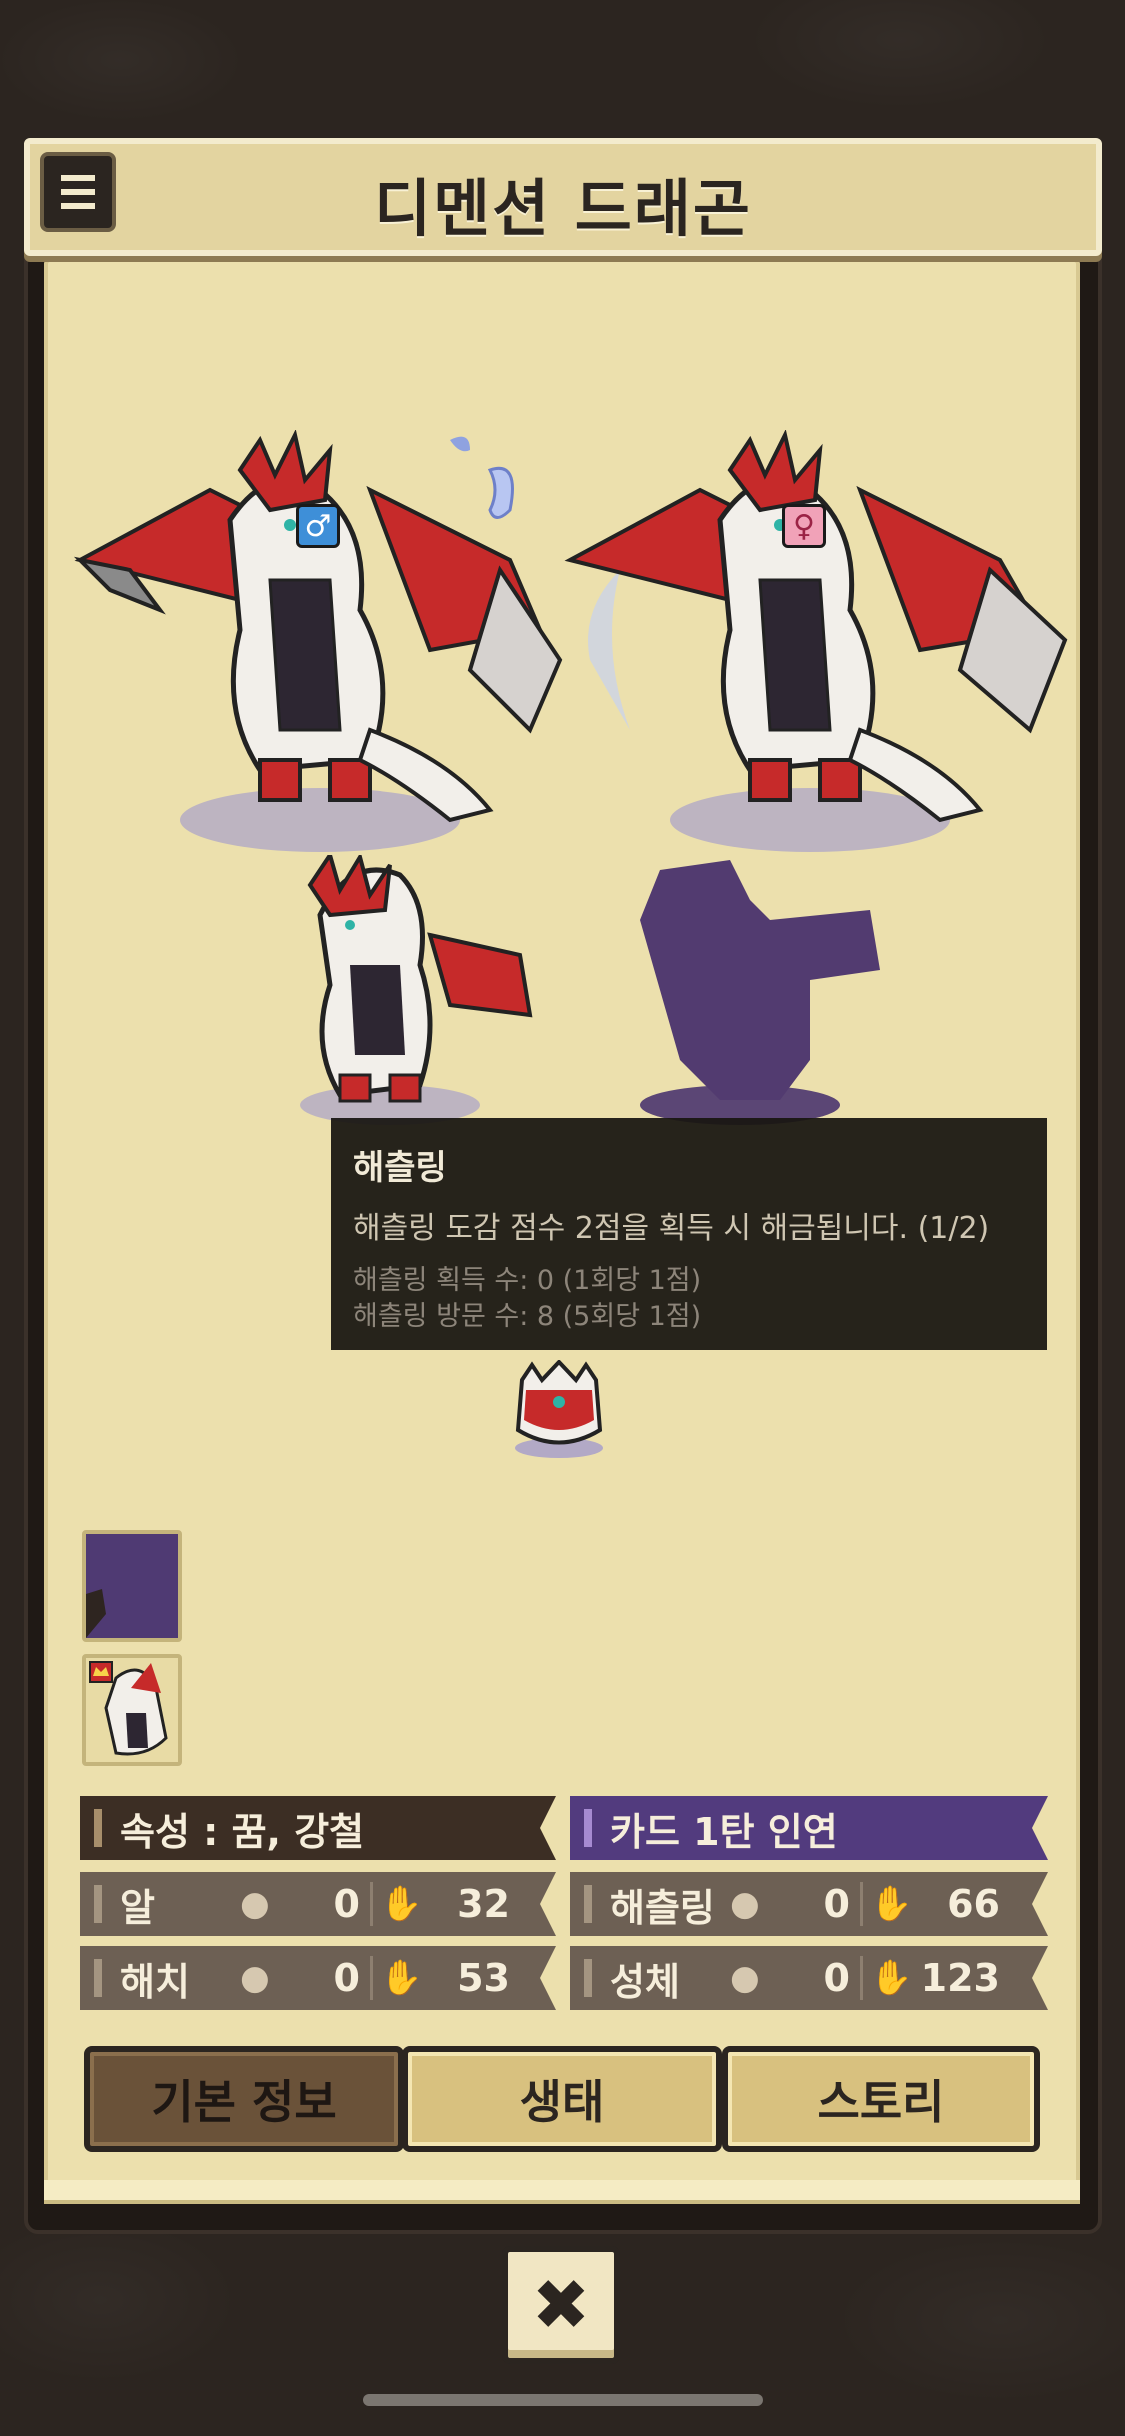  What do you see at coordinates (244, 2099) in the screenshot?
I see `tab-basic-info: 기본 정보` at bounding box center [244, 2099].